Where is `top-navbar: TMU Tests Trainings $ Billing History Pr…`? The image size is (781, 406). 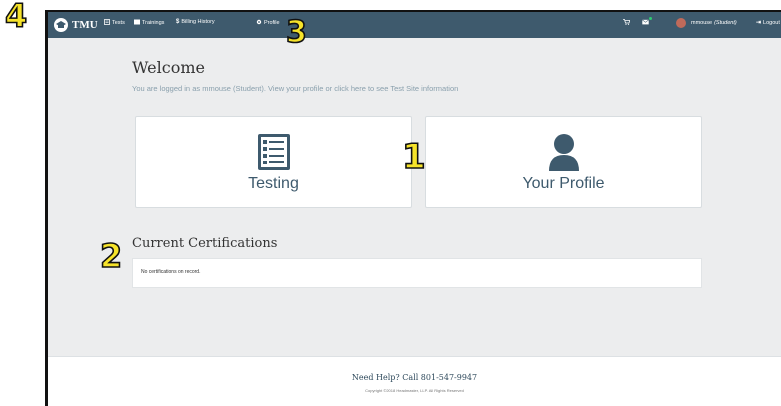
top-navbar: TMU Tests Trainings $ Billing History Pr… is located at coordinates (414, 25).